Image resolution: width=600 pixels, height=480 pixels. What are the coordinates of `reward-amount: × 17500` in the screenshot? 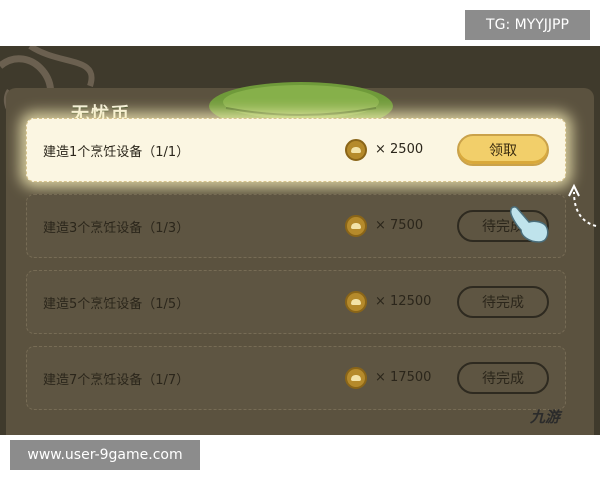 It's located at (403, 377).